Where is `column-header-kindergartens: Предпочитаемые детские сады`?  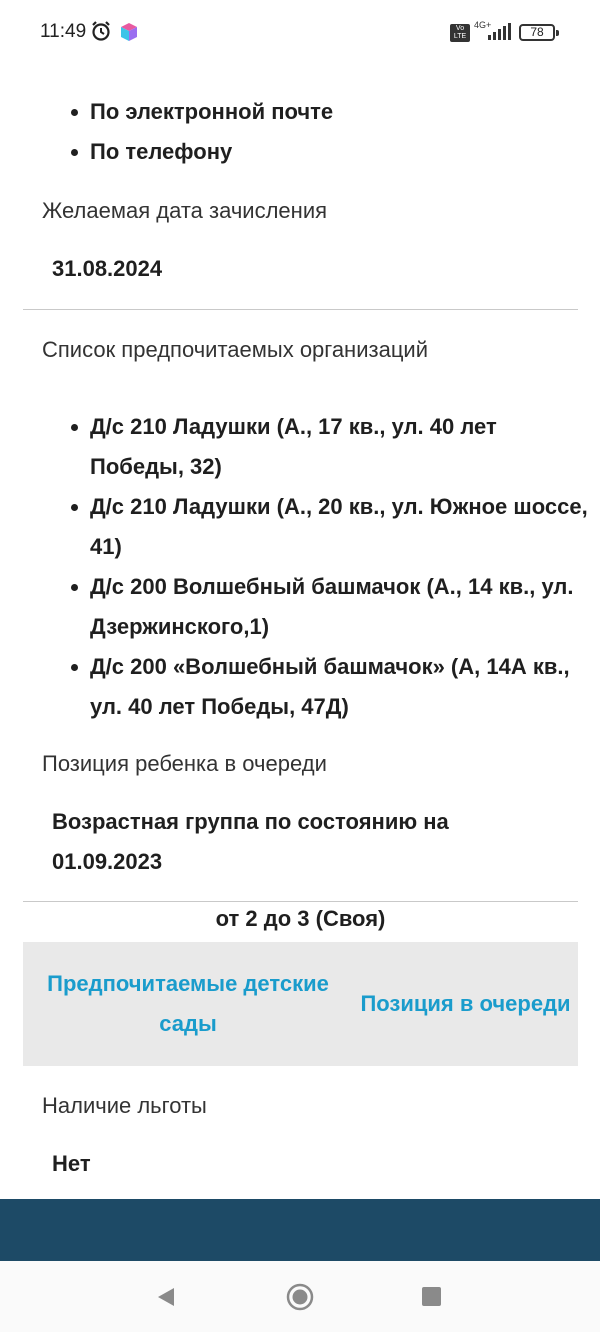 column-header-kindergartens: Предпочитаемые детские сады is located at coordinates (188, 1004).